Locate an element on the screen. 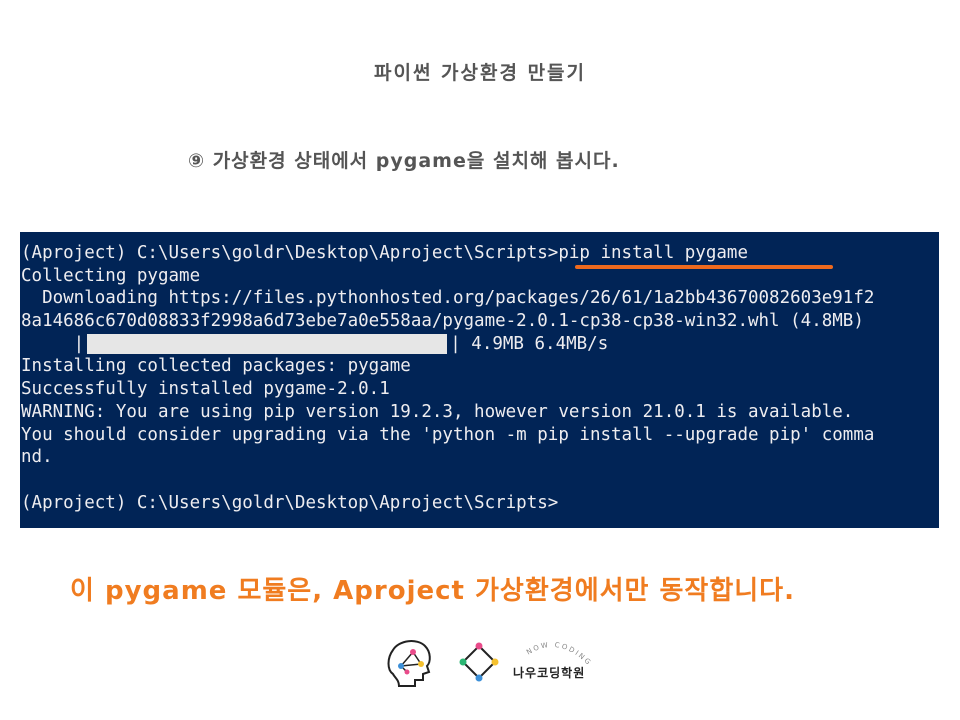 This screenshot has height=720, width=960. progress-bar-fill is located at coordinates (267, 344).